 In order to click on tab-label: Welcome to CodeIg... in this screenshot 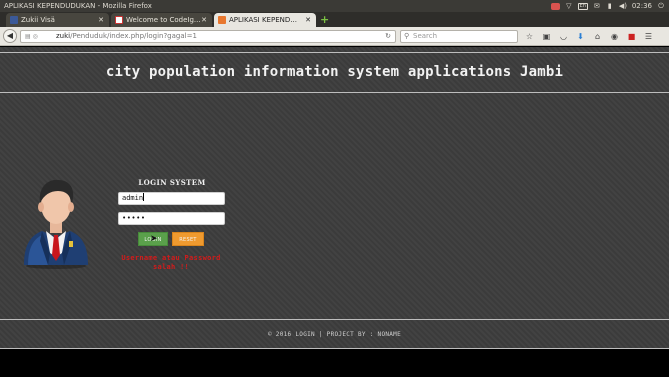, I will do `click(163, 20)`.